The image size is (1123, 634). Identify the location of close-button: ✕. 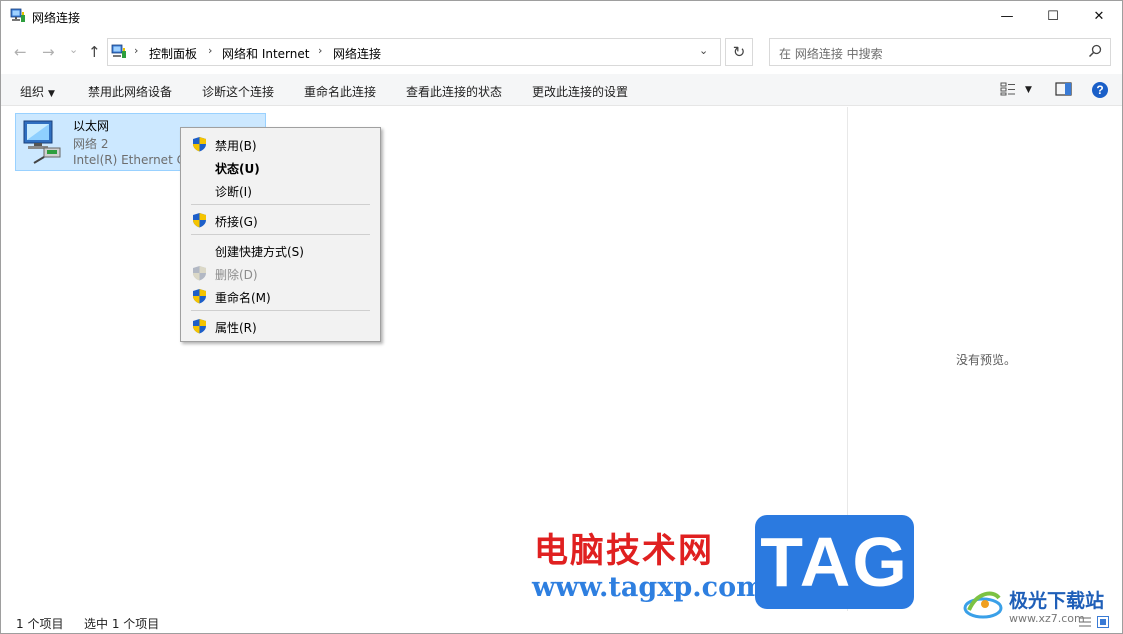
(1099, 16).